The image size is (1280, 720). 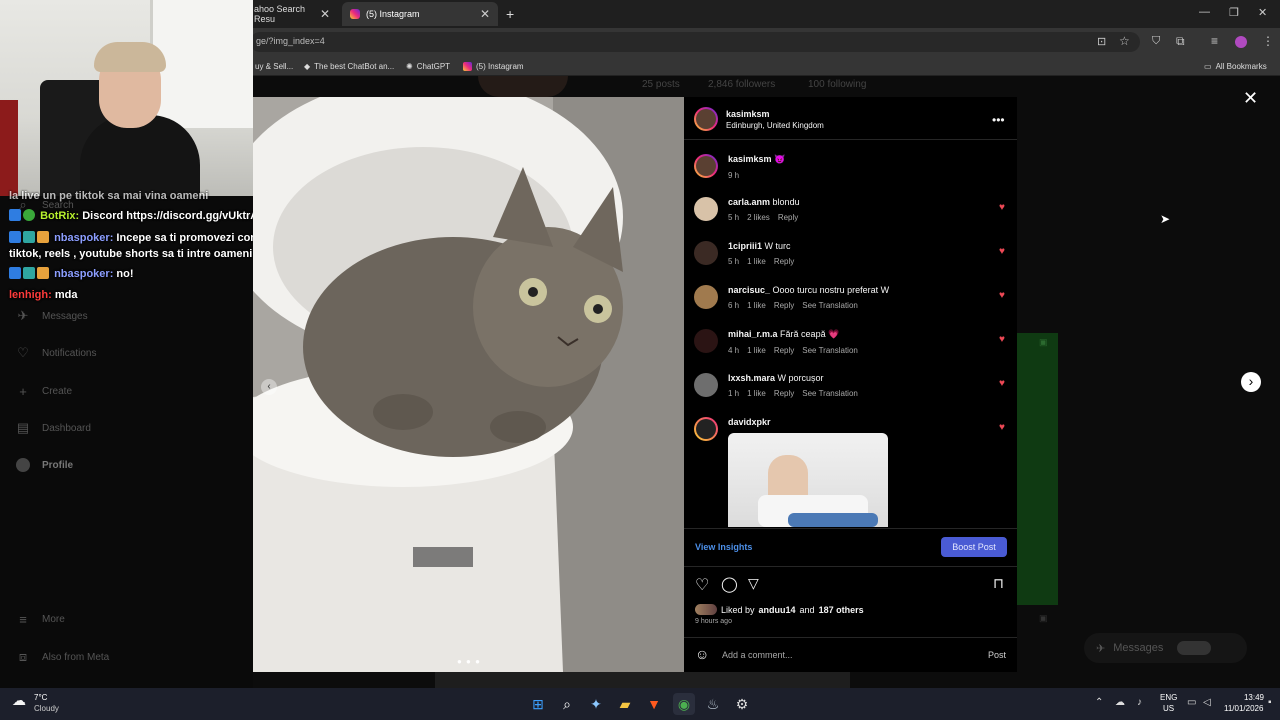 What do you see at coordinates (1124, 41) in the screenshot?
I see `star-icon: ☆` at bounding box center [1124, 41].